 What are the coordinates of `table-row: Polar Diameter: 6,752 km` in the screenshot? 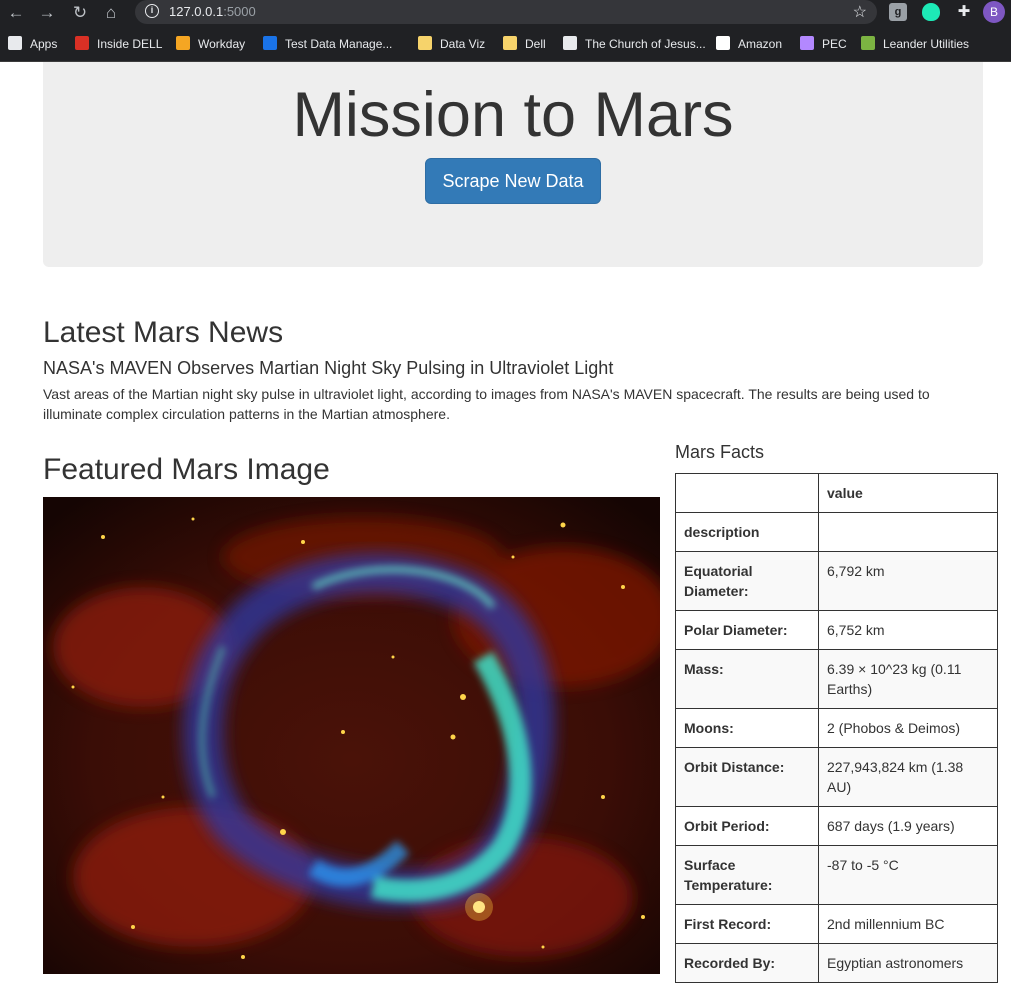 It's located at (836, 630).